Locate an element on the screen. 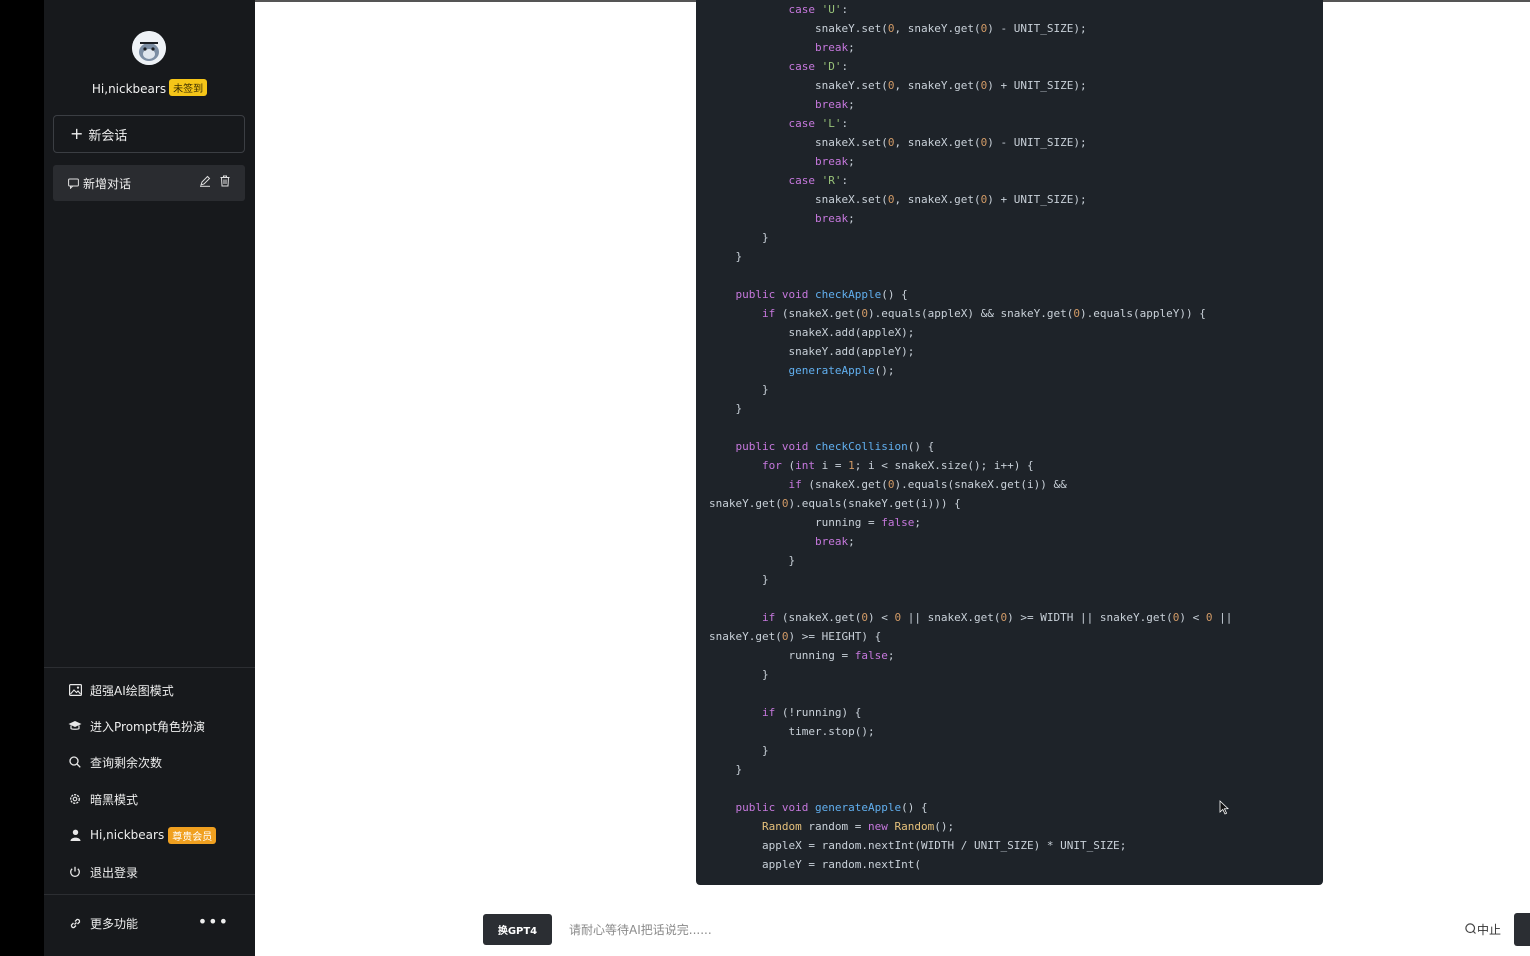  user-icon is located at coordinates (75, 835).